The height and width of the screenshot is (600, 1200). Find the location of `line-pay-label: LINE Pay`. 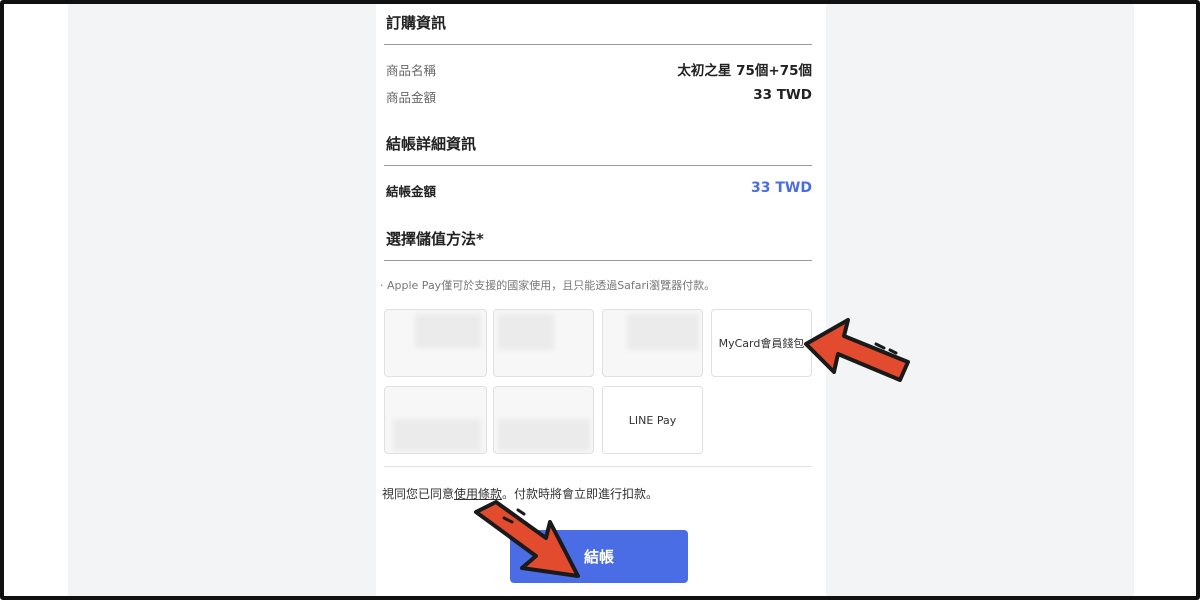

line-pay-label: LINE Pay is located at coordinates (652, 420).